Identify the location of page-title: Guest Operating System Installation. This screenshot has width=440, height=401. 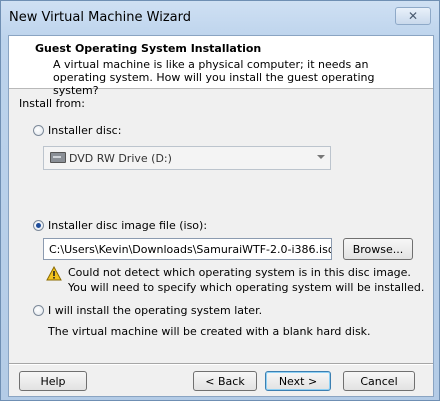
(148, 48).